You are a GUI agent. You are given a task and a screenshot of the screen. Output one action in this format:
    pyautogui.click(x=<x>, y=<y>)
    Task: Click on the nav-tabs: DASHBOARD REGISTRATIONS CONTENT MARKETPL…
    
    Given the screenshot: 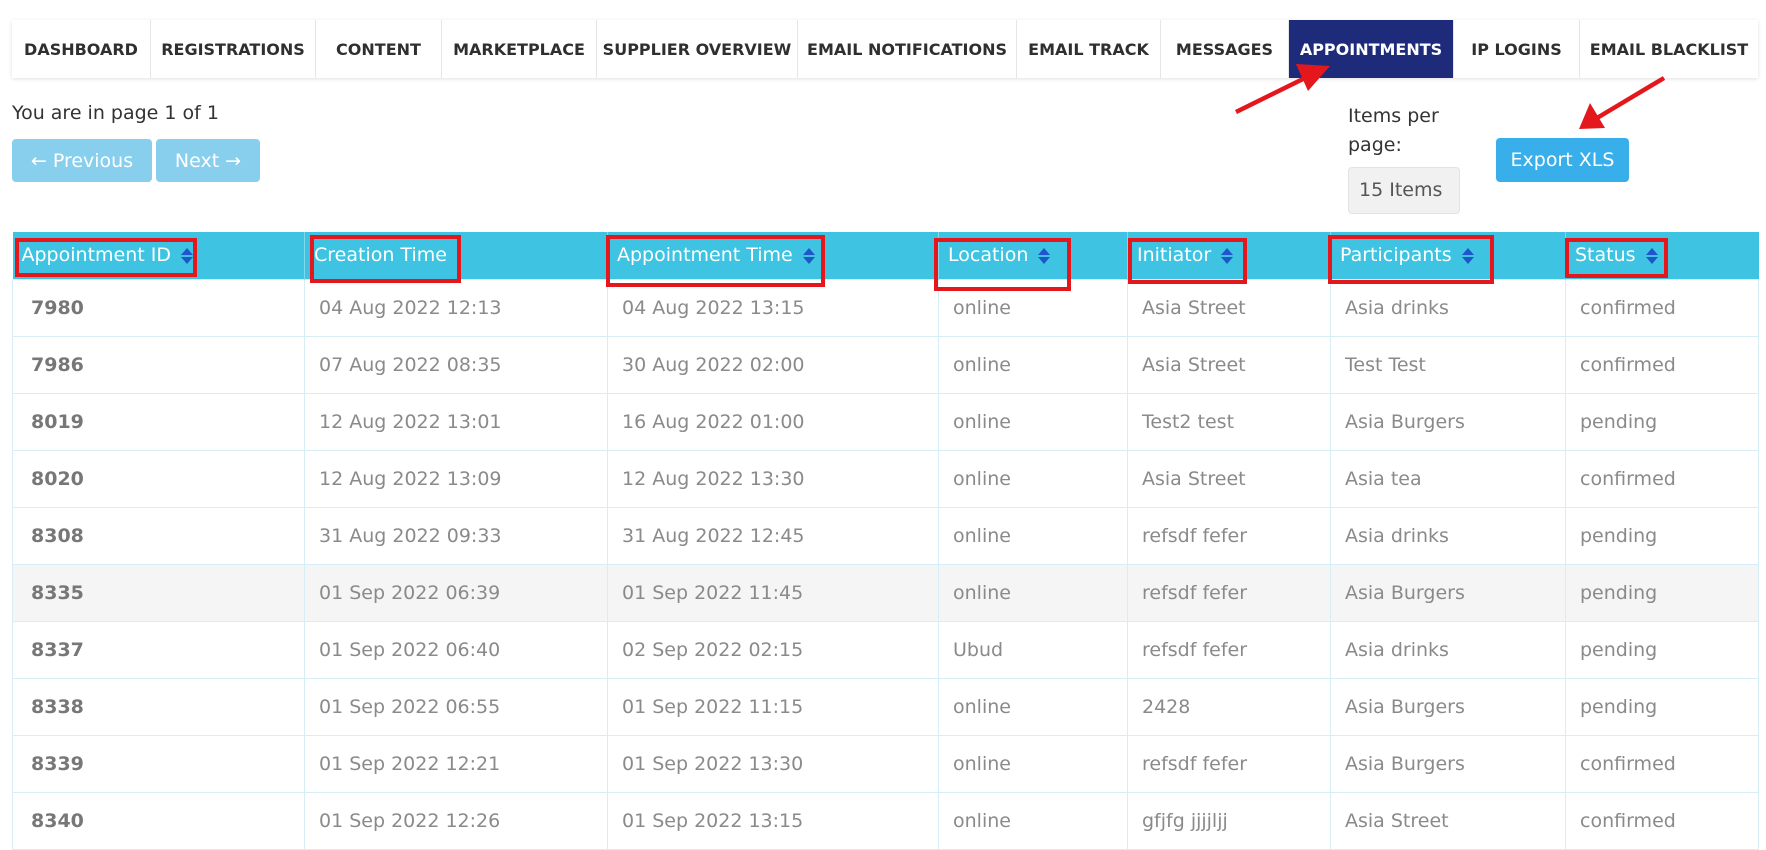 What is the action you would take?
    pyautogui.click(x=885, y=49)
    